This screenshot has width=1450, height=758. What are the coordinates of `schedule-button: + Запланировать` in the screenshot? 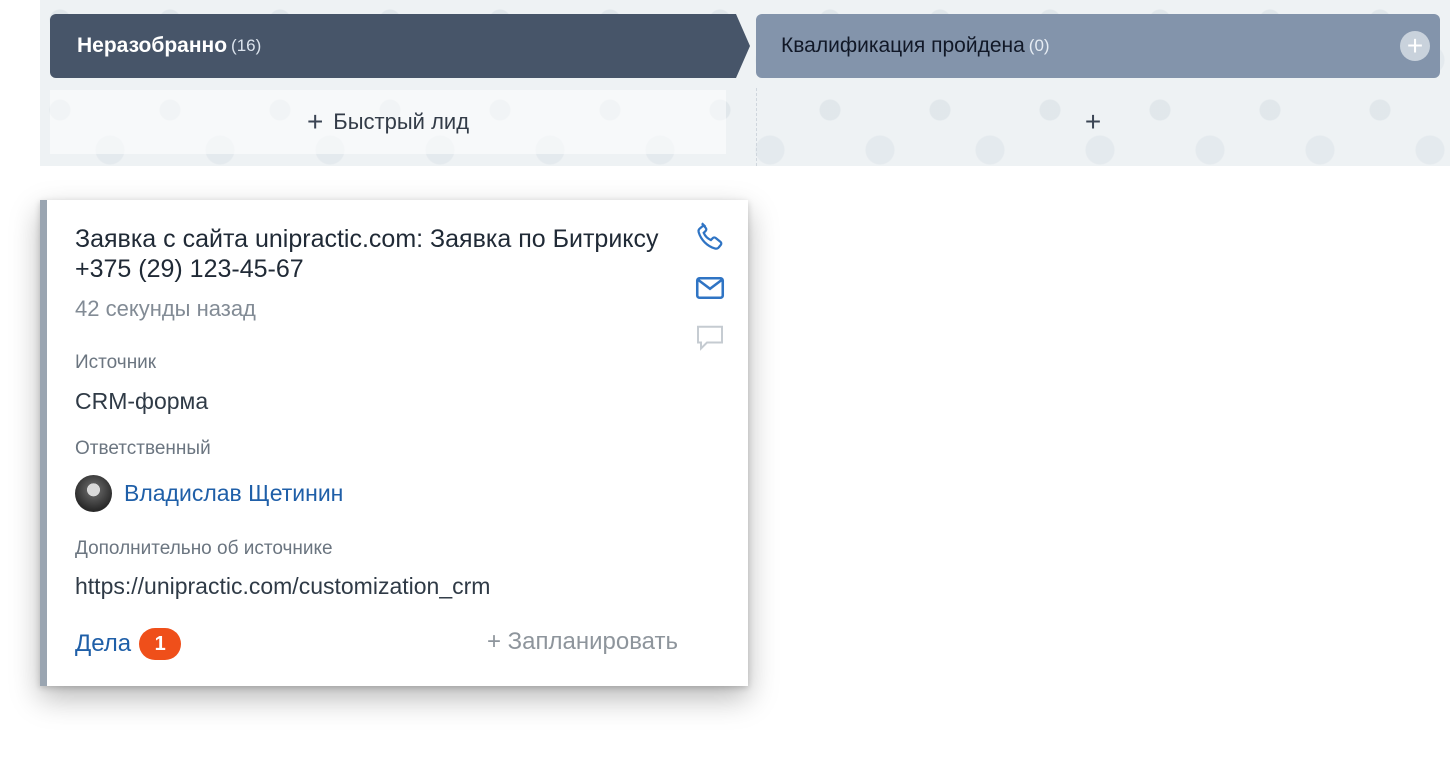 It's located at (582, 642).